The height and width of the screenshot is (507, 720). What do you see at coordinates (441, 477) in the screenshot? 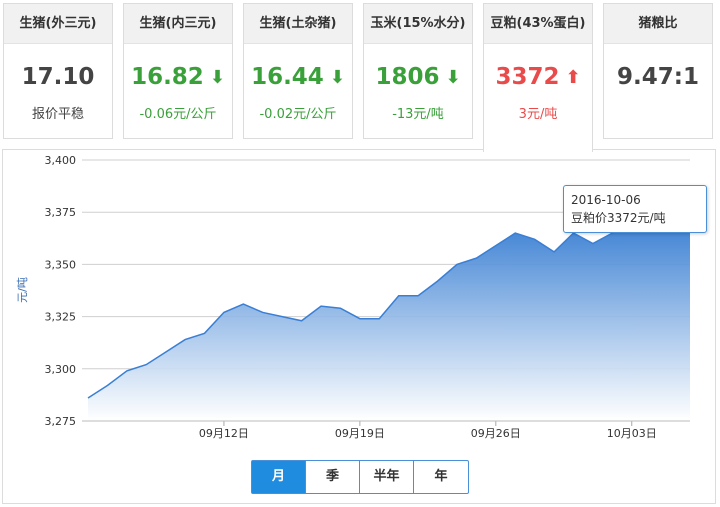
I see `range-year-button: 年` at bounding box center [441, 477].